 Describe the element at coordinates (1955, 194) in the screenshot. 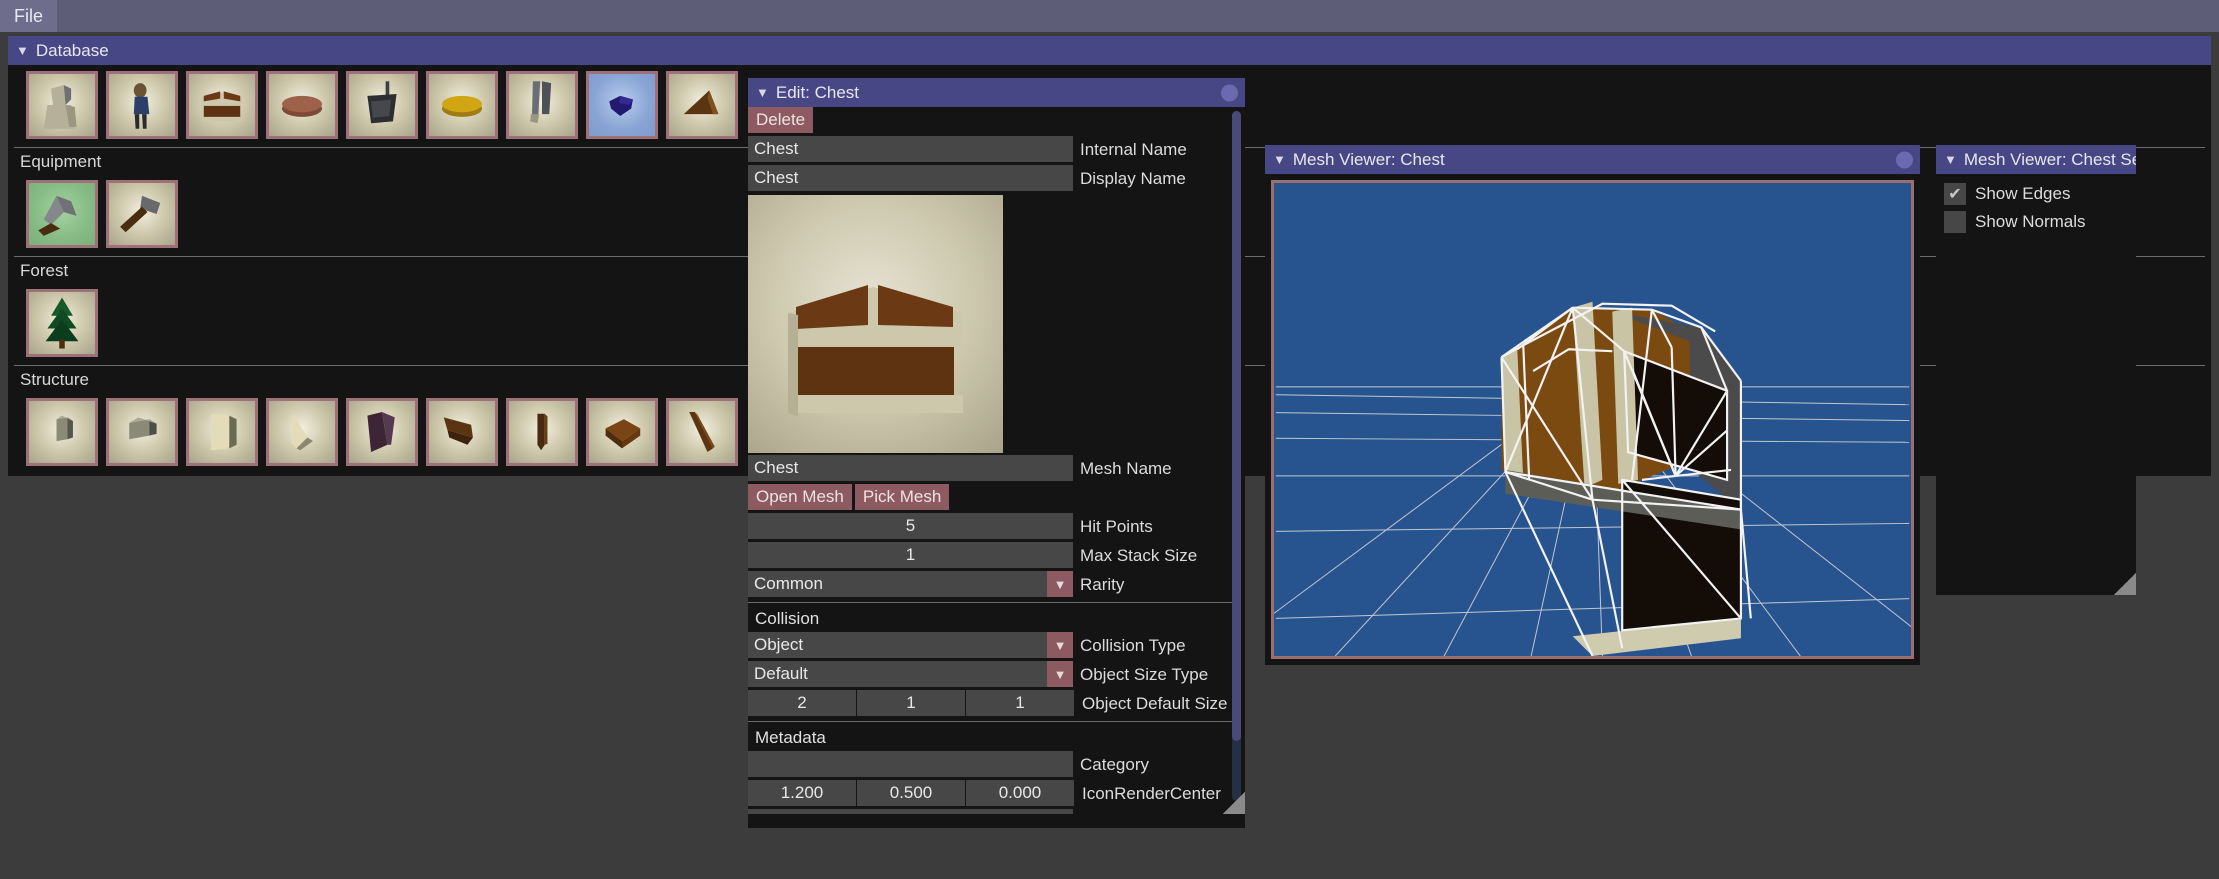

I see `show-edges-checkbox: ✔` at that location.